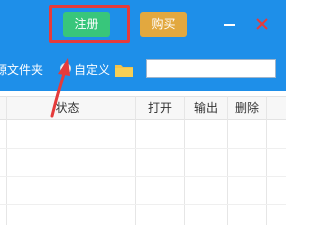 Image resolution: width=320 pixels, height=240 pixels. I want to click on custom-option-label: 自定义, so click(92, 70).